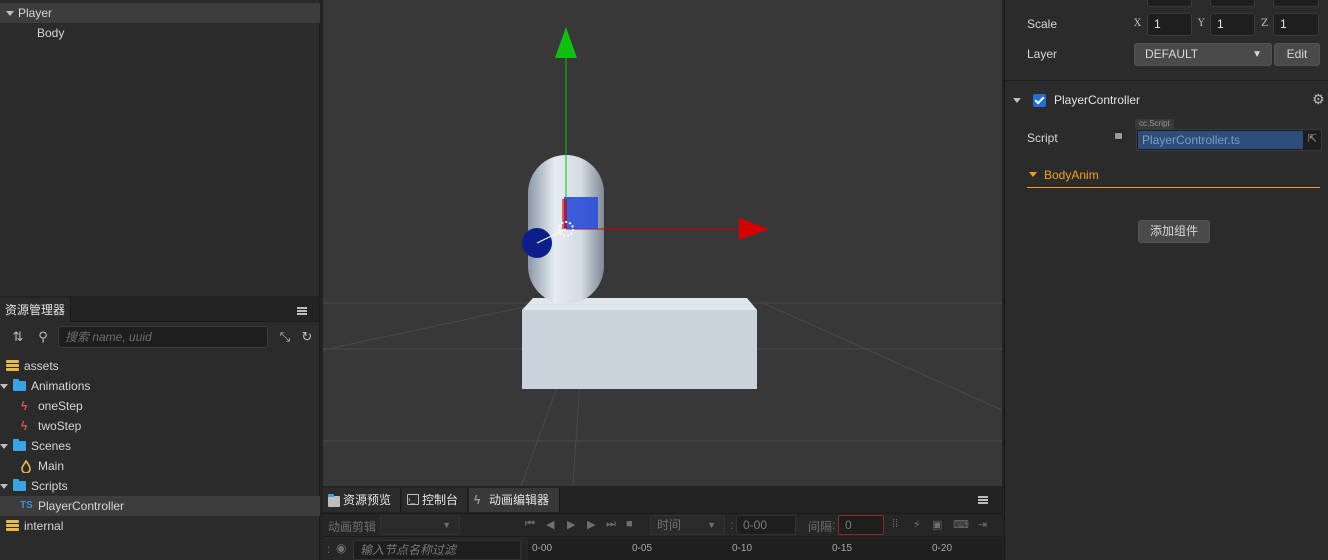 The image size is (1328, 560). I want to click on asset-item-label: PlayerController, so click(81, 506).